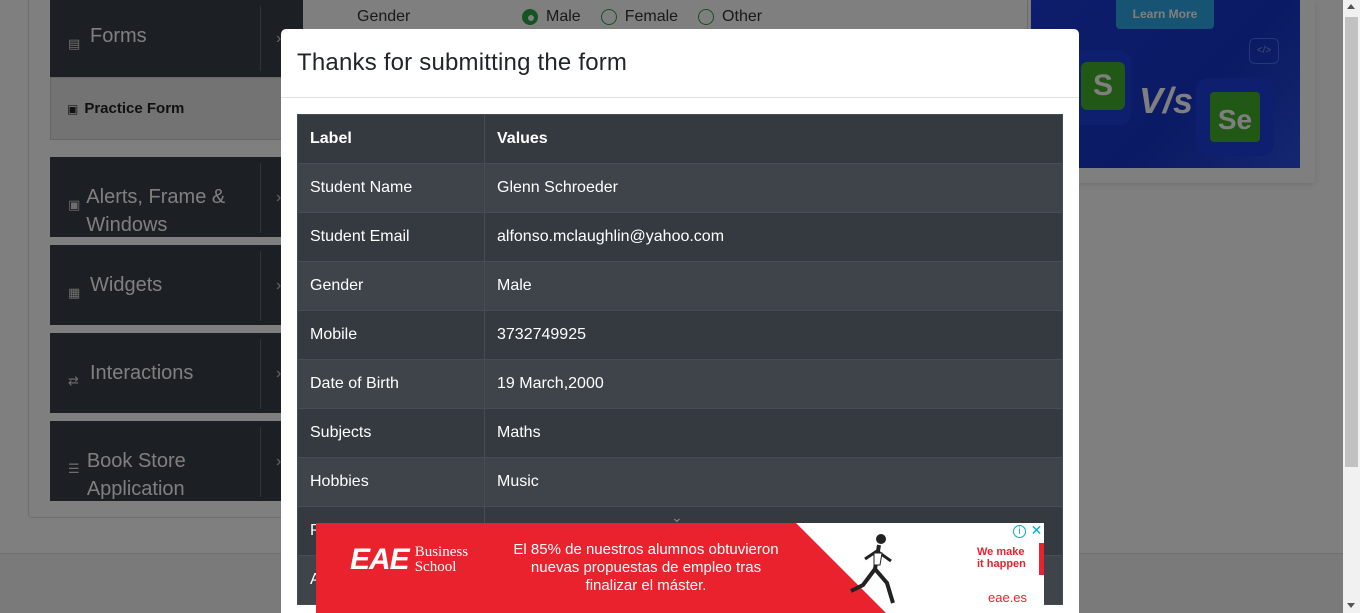  What do you see at coordinates (773, 237) in the screenshot?
I see `row-value: alfonso.mclaughlin@yahoo.com` at bounding box center [773, 237].